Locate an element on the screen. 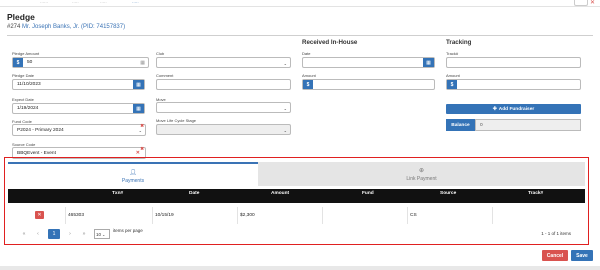 The image size is (600, 270). received-amount-field: $ is located at coordinates (368, 84).